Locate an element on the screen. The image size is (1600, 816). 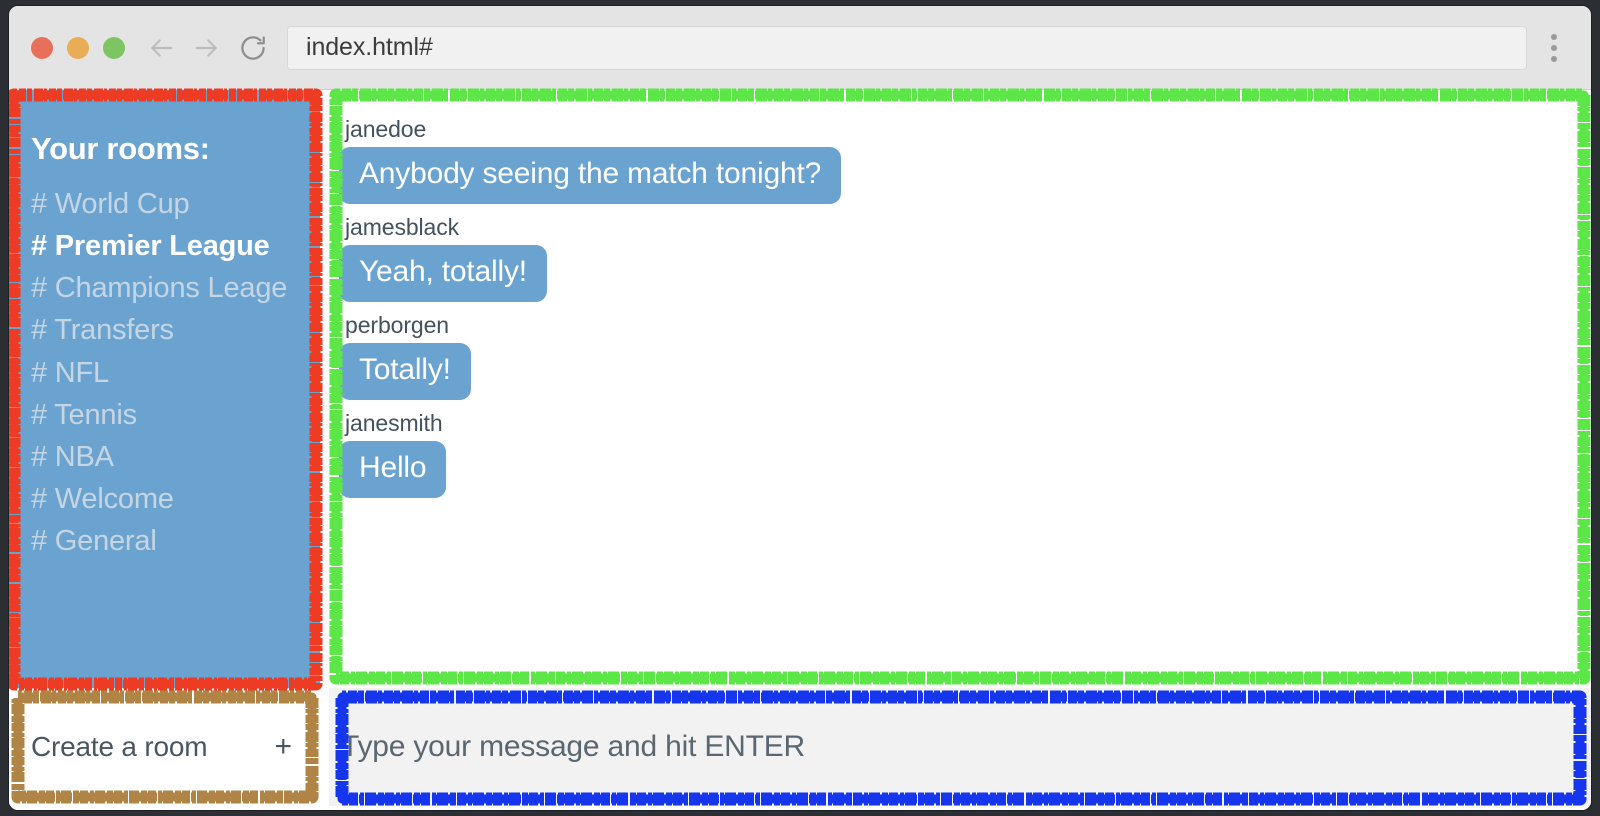
message-item: jamesblack Yeah, totally! is located at coordinates (965, 258).